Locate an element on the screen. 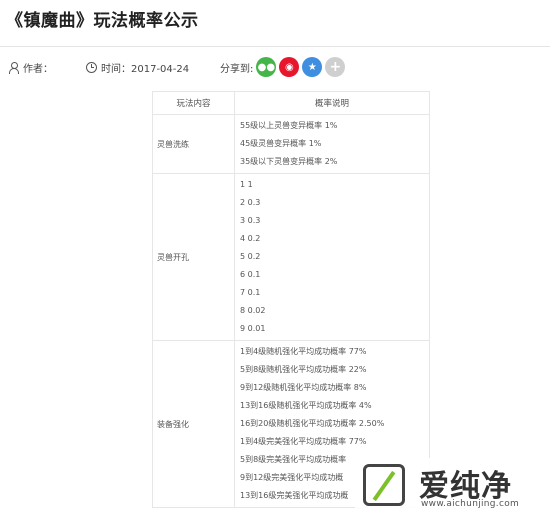  author-info: 作者： is located at coordinates (30, 67).